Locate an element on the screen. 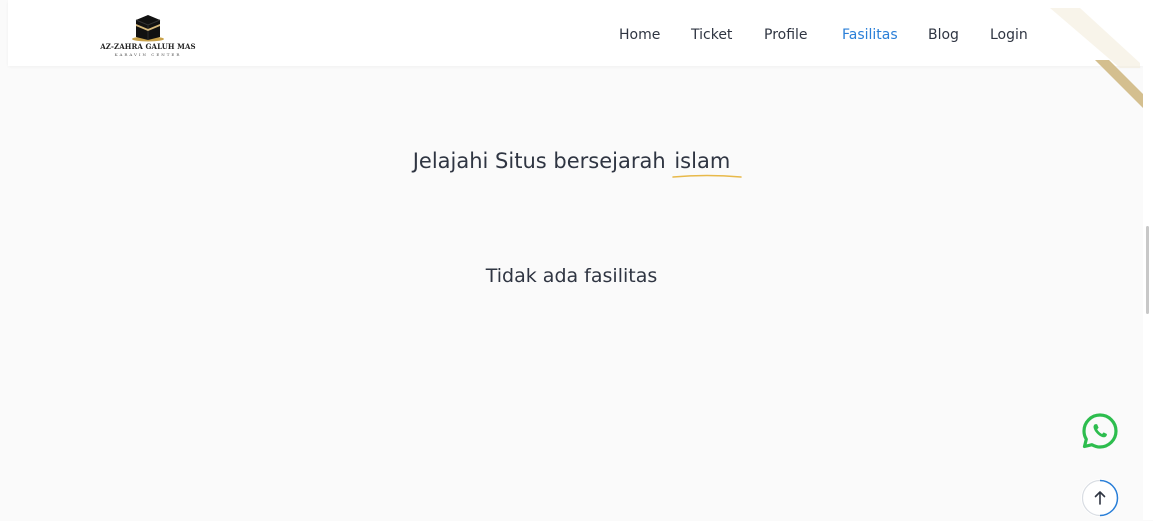  heading-accent: islam is located at coordinates (707, 163).